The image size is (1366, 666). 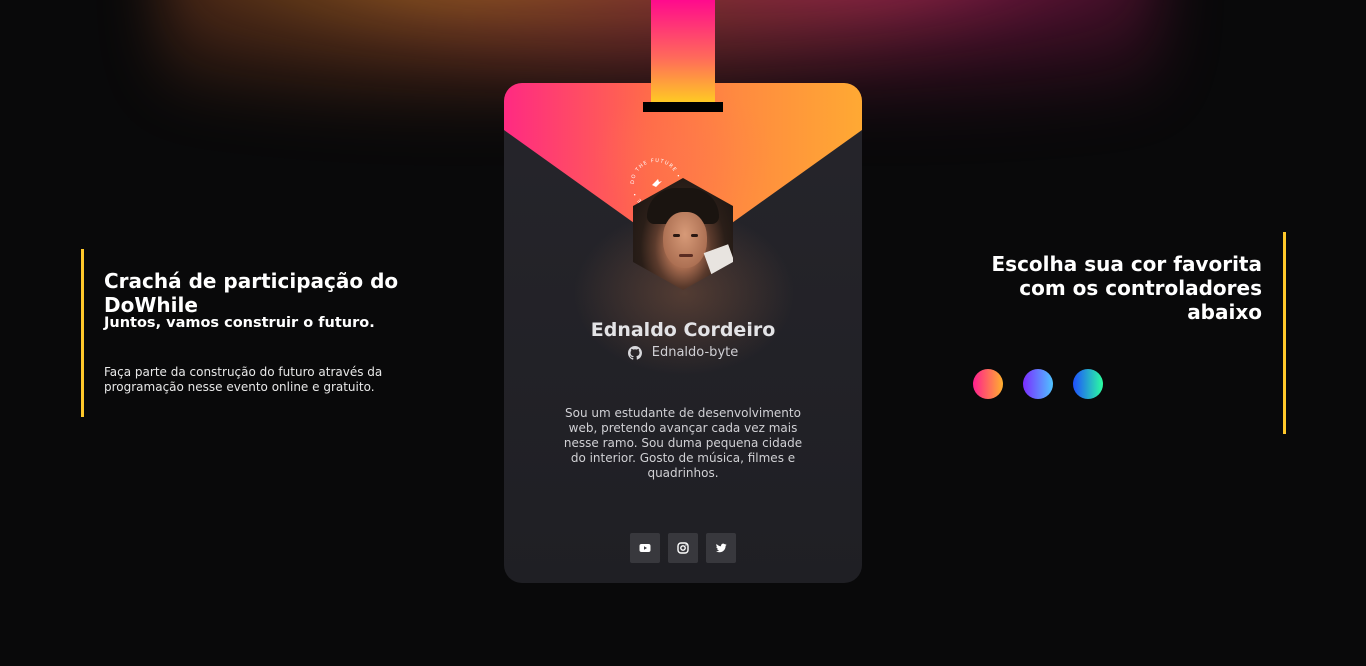 I want to click on participant-name: Ednaldo Cordeiro, so click(x=683, y=330).